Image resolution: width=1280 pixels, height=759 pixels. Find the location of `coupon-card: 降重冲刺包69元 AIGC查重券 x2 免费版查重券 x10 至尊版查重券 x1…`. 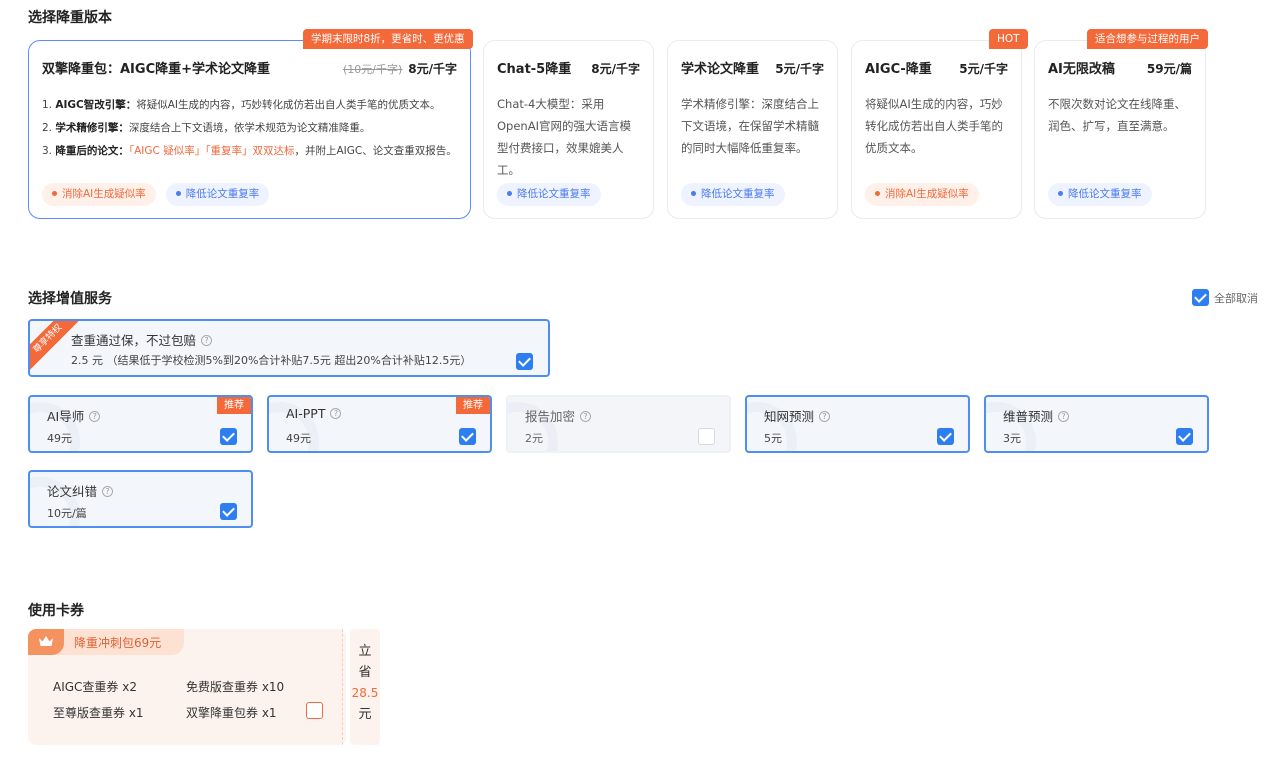

coupon-card: 降重冲刺包69元 AIGC查重券 x2 免费版查重券 x10 至尊版查重券 x1… is located at coordinates (187, 687).